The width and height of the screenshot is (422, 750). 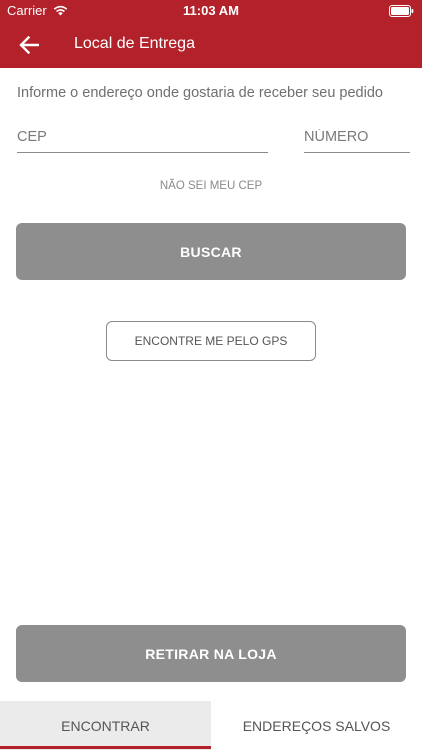 What do you see at coordinates (211, 341) in the screenshot?
I see `gps-locate-button: ENCONTRE ME PELO GPS` at bounding box center [211, 341].